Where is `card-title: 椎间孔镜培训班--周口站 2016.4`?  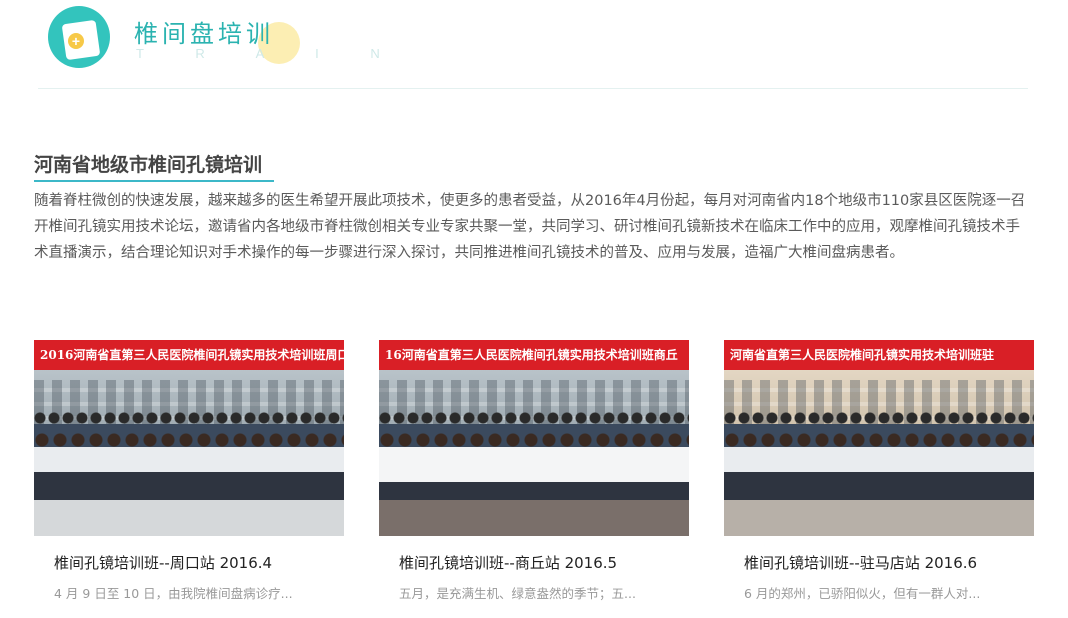
card-title: 椎间孔镜培训班--周口站 2016.4 is located at coordinates (163, 562).